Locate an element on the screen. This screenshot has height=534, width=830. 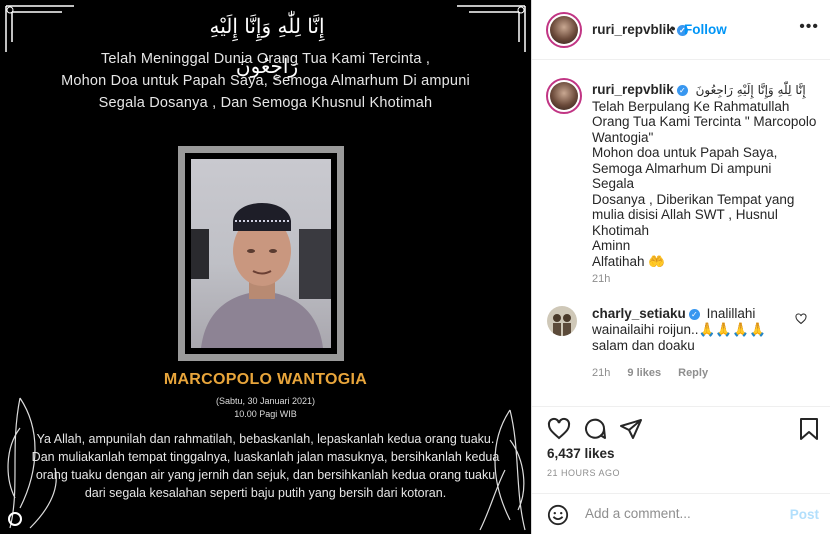
reply-button: Reply is located at coordinates (693, 373).